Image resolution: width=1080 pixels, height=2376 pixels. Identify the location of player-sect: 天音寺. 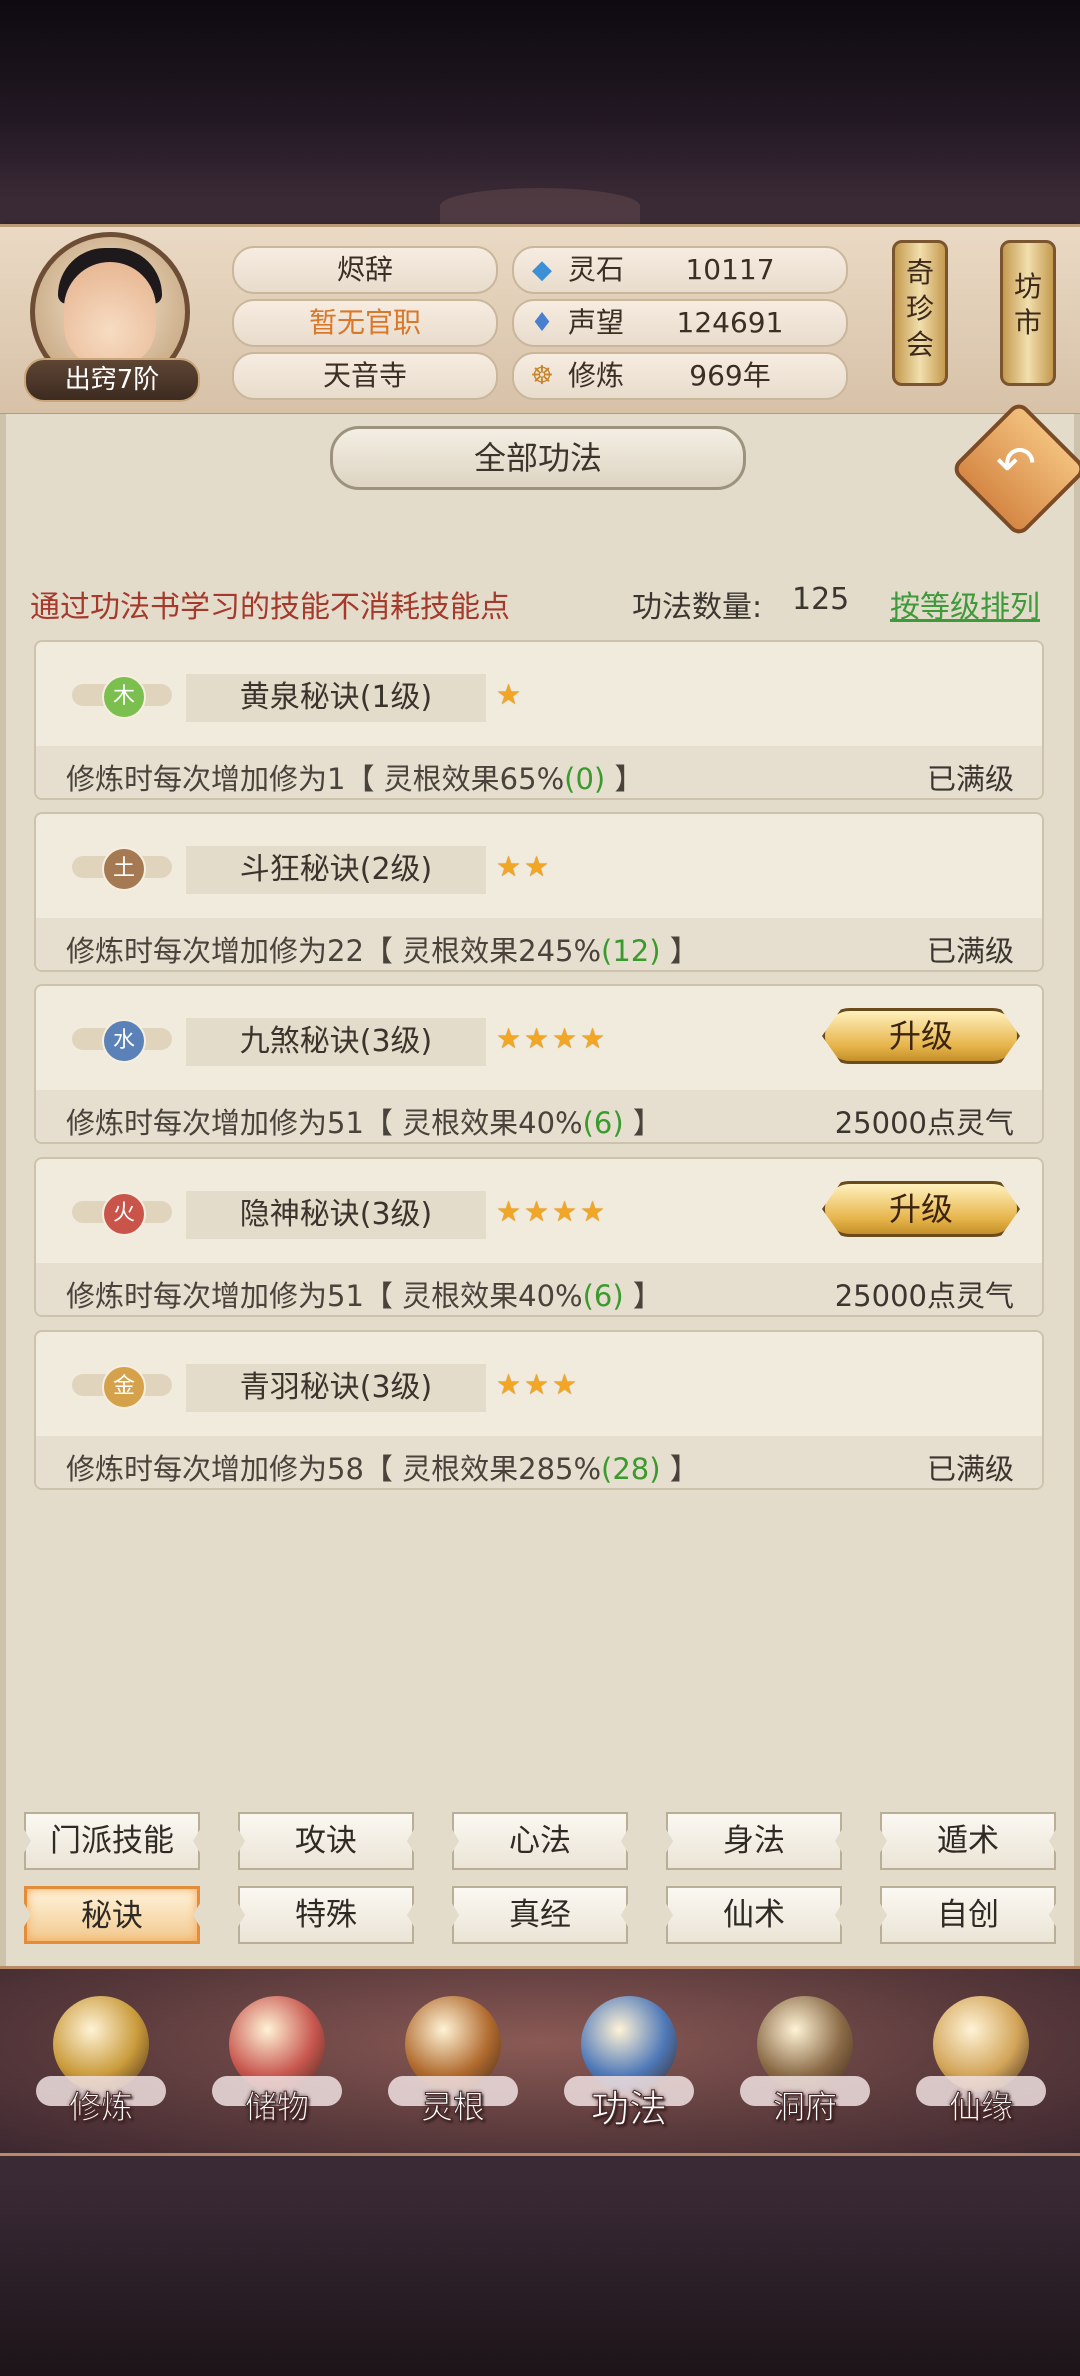
(365, 376).